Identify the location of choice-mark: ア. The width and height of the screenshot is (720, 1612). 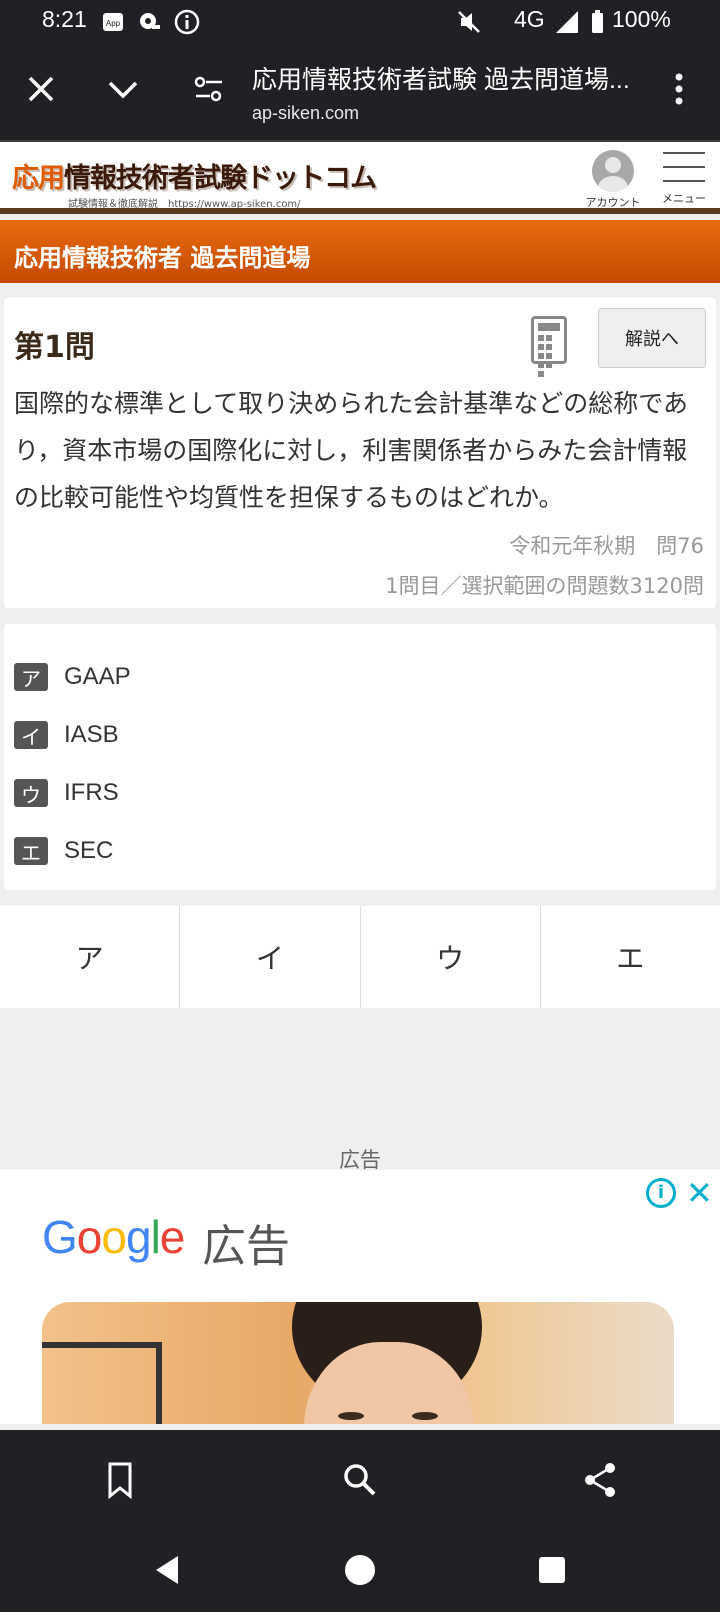
(31, 677).